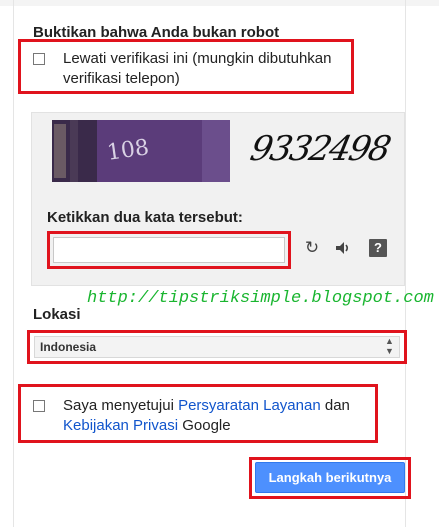 The image size is (439, 527). What do you see at coordinates (121, 405) in the screenshot?
I see `terms-prefix: Saya menyetujui` at bounding box center [121, 405].